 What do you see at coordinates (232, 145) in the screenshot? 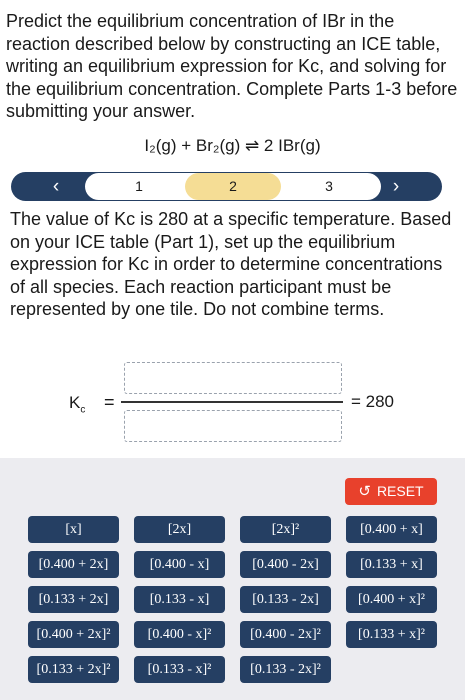
I see `reaction-equation: I₂(g) + Br₂(g) ⇌ 2 IBr(g)` at bounding box center [232, 145].